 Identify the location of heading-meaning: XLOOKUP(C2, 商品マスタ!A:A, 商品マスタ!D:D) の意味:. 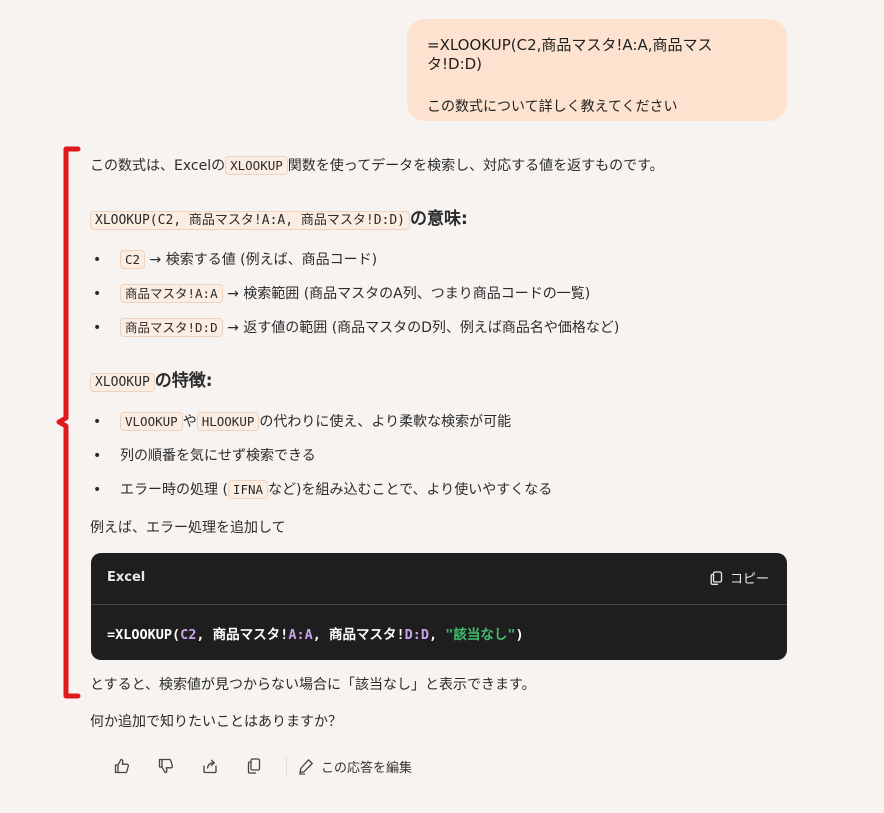
(440, 220).